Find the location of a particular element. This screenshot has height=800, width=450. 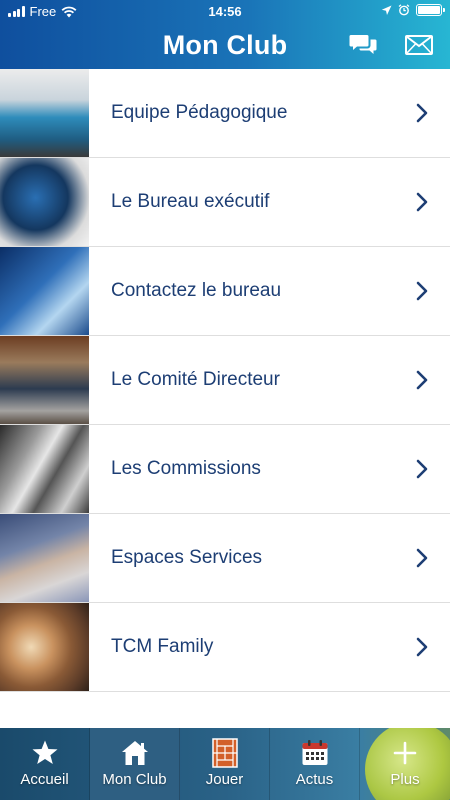

list-item-espaces-services: Espaces Services is located at coordinates (225, 558).